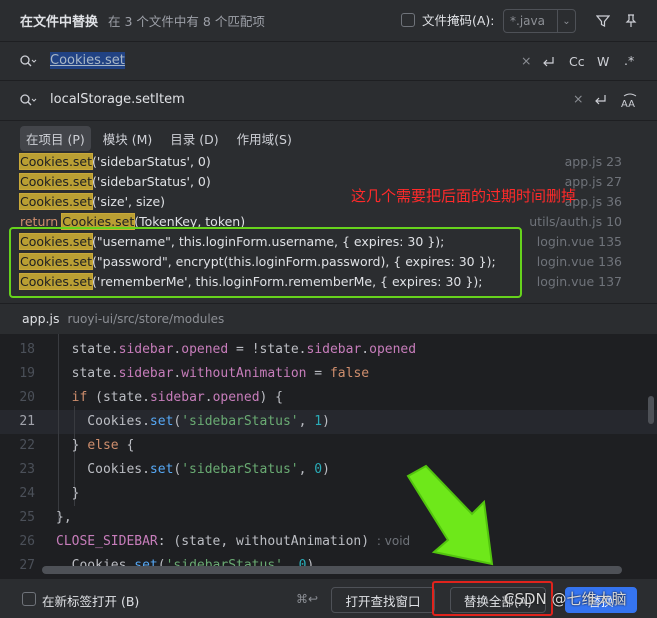  I want to click on file-mask-toggle: 文件掩码(A):, so click(448, 19).